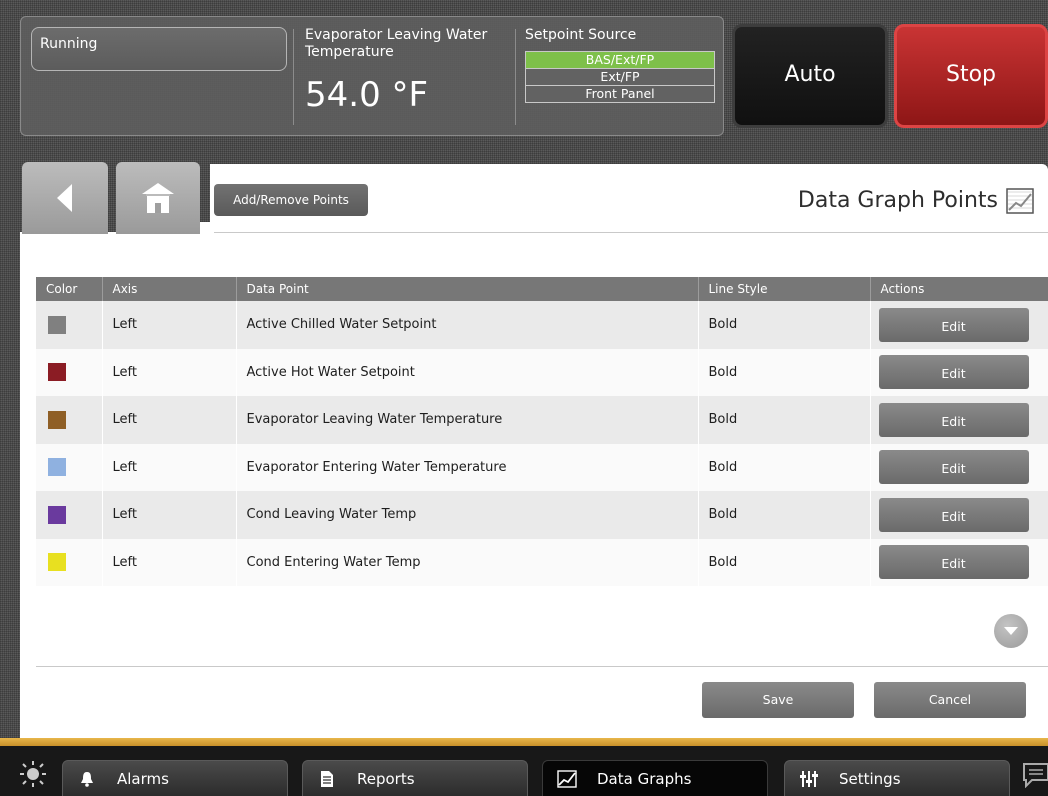  Describe the element at coordinates (159, 49) in the screenshot. I see `operating-mode-box: Running` at that location.